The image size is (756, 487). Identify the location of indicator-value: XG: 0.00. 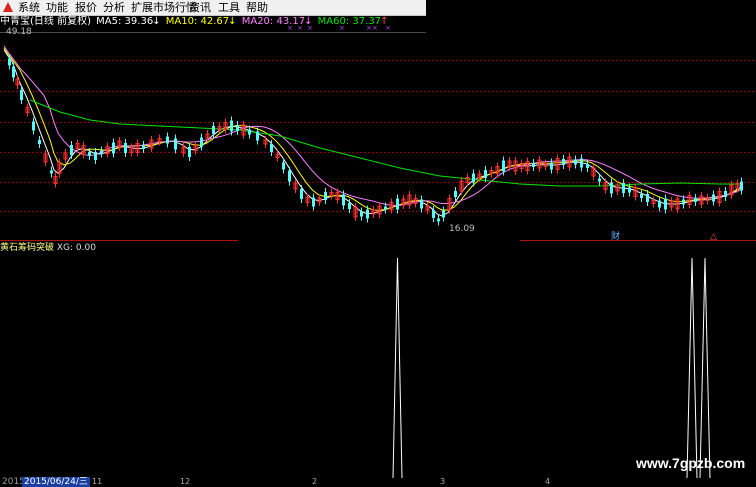
(76, 248).